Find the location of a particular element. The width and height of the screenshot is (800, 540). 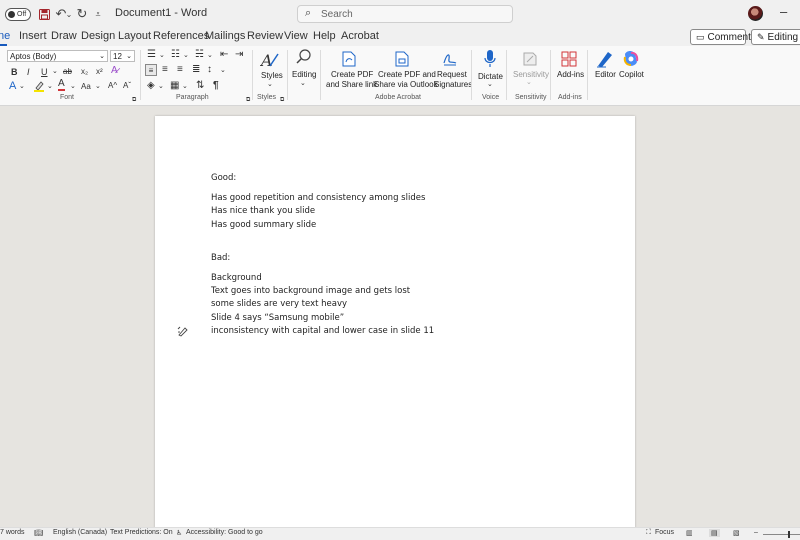

multilevel-list-icon: ☵ is located at coordinates (199, 55).